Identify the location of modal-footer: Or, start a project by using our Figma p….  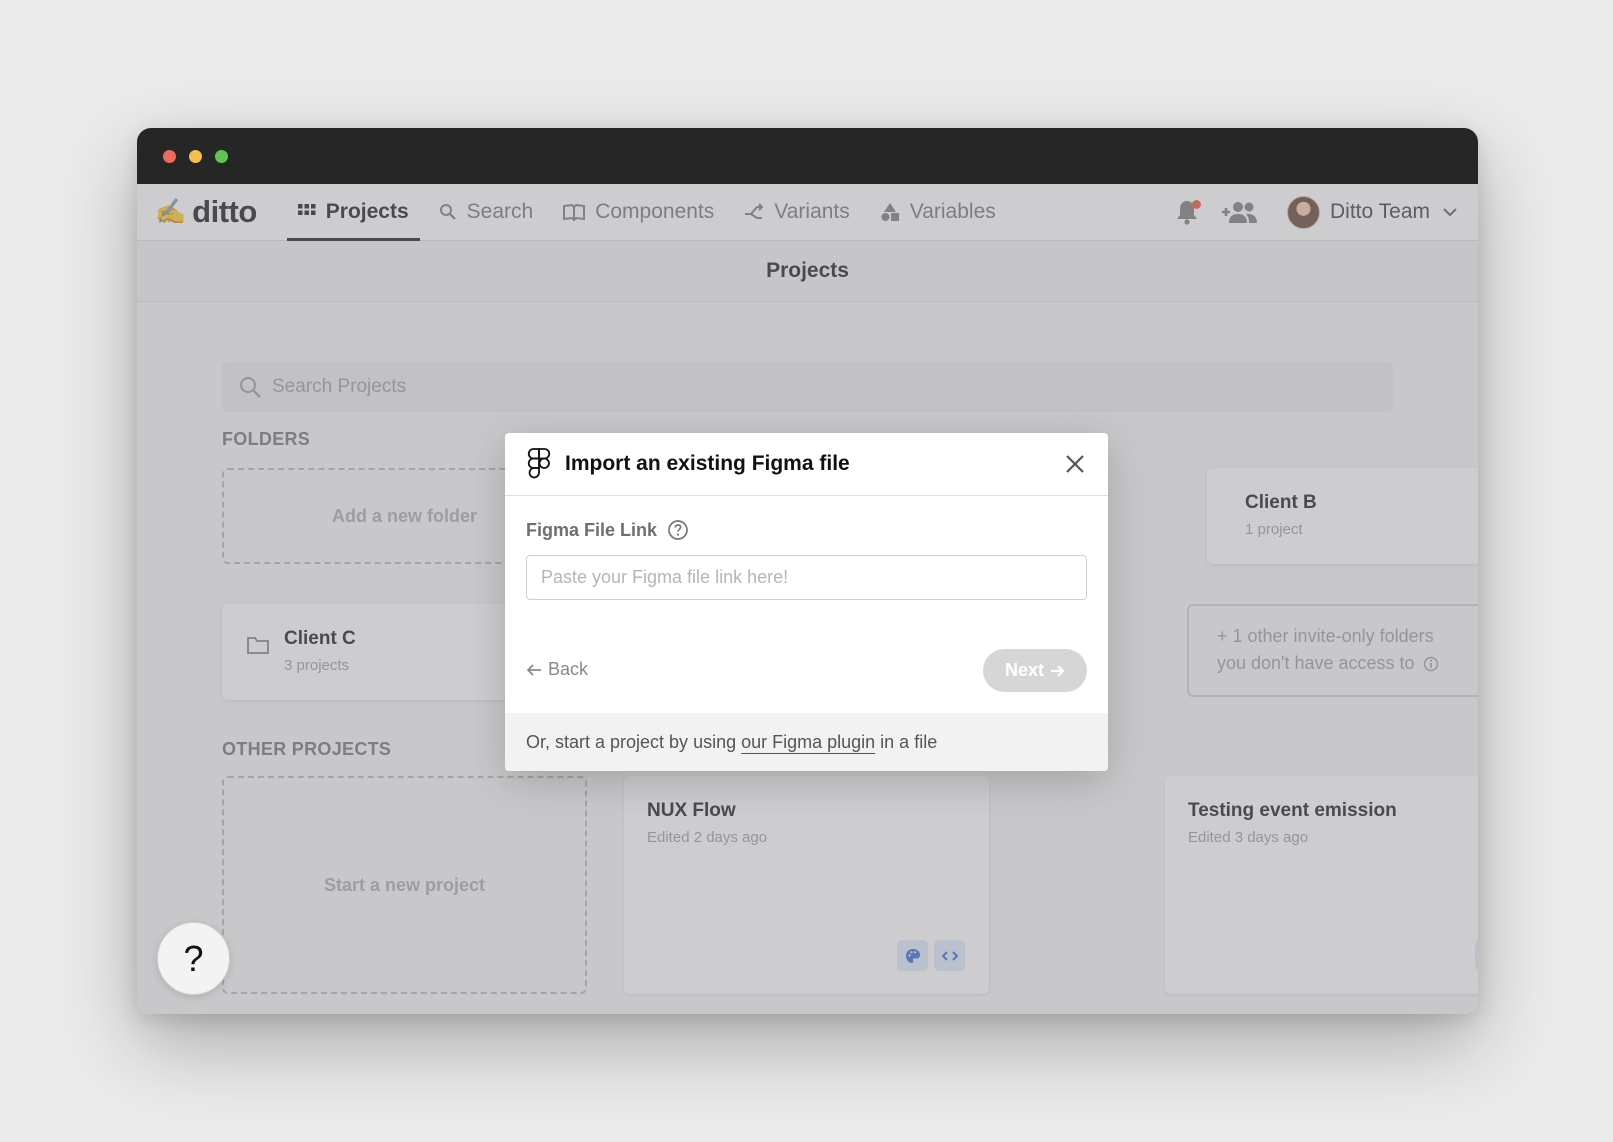
(806, 742).